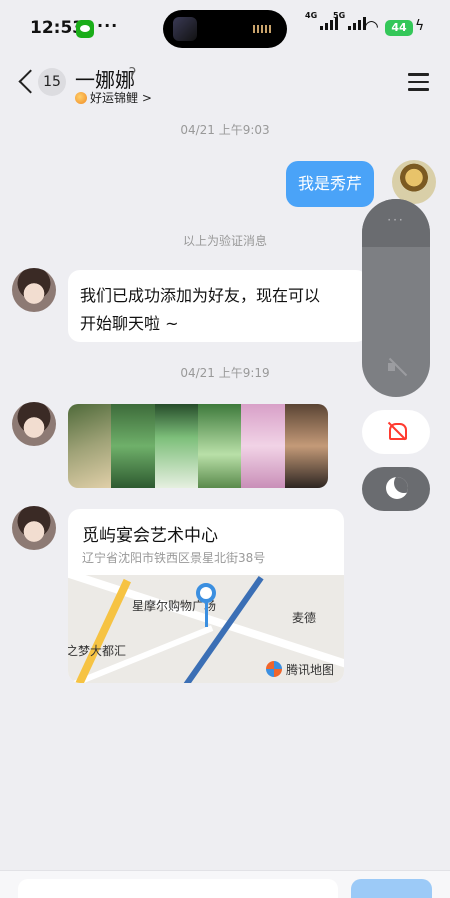 This screenshot has height=898, width=450. I want to click on dynamic-island, so click(225, 29).